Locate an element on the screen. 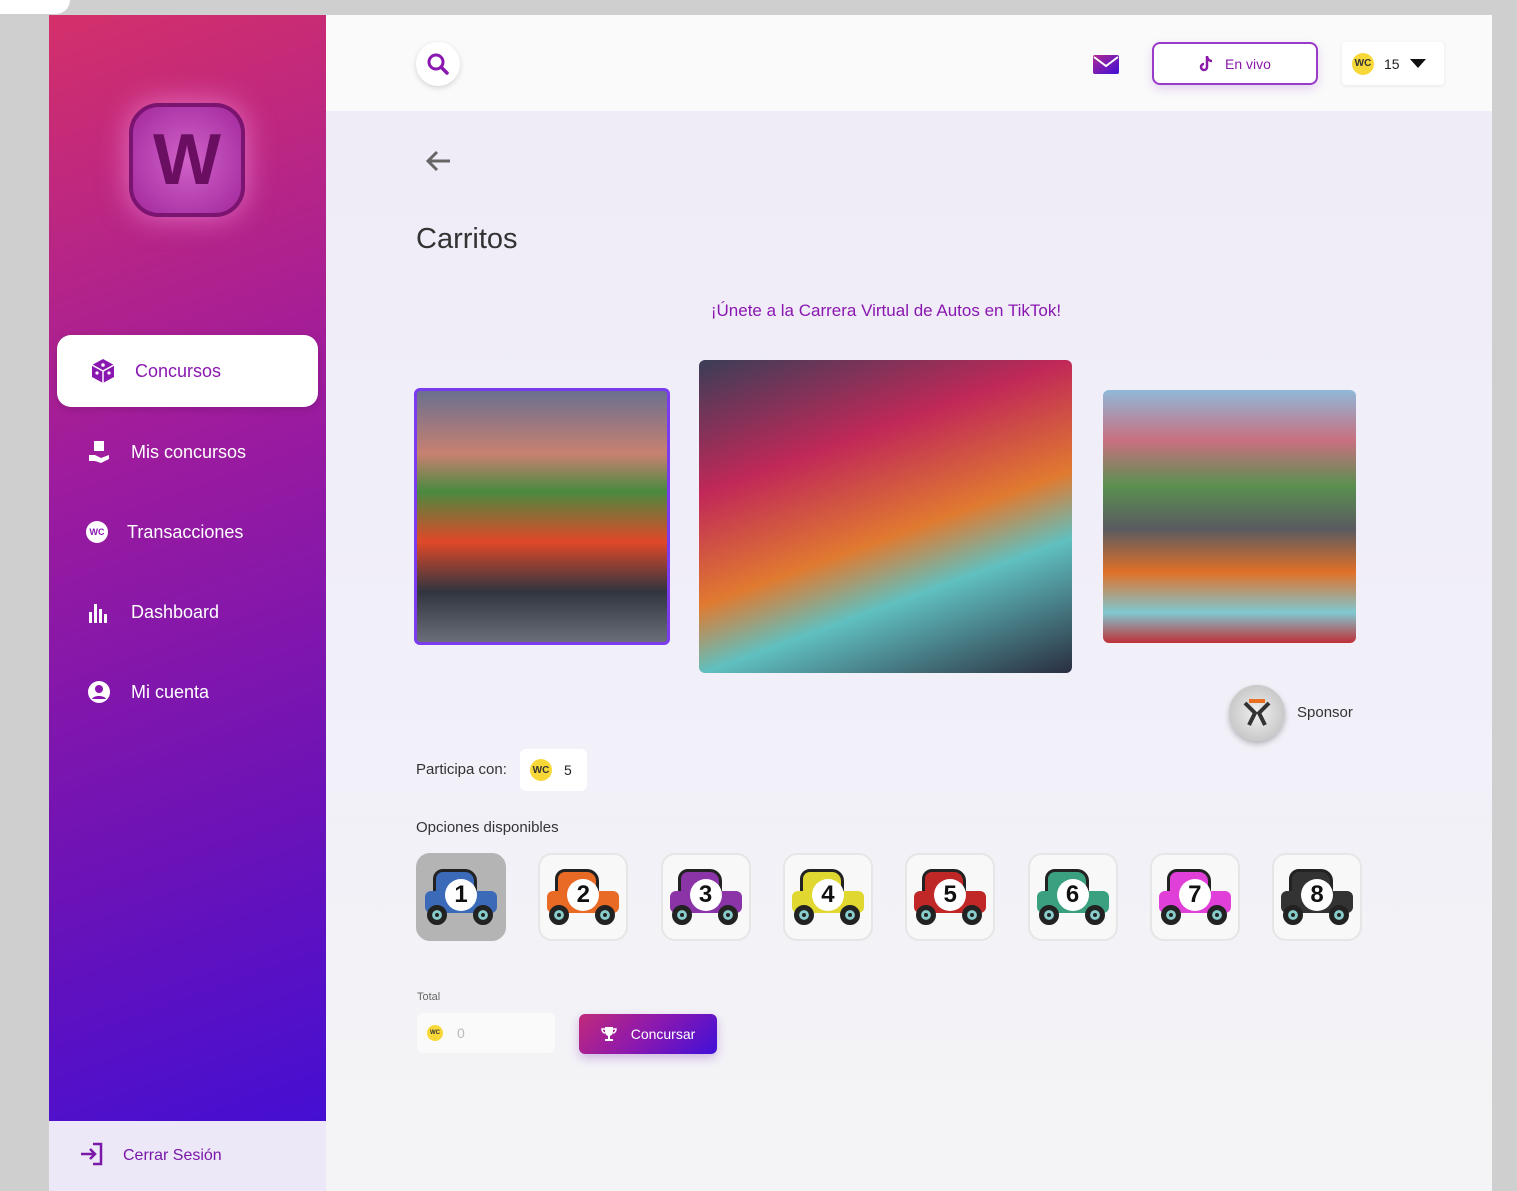 The image size is (1517, 1191). sidebar-item-label: Mi cuenta is located at coordinates (170, 691).